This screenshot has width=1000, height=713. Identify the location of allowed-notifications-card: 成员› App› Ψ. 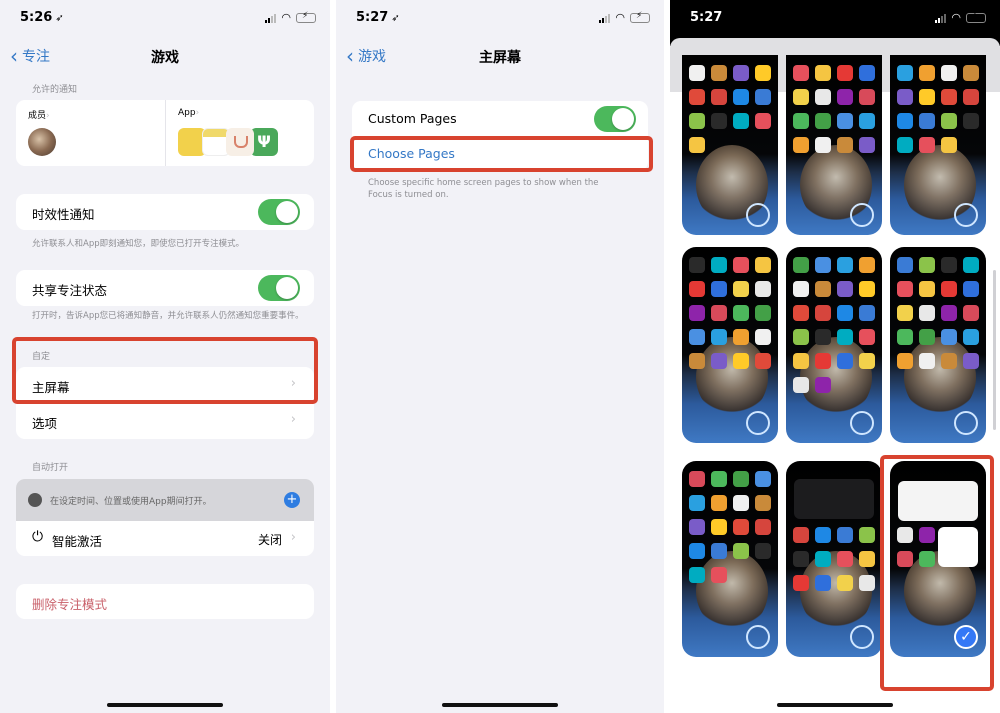
(165, 133).